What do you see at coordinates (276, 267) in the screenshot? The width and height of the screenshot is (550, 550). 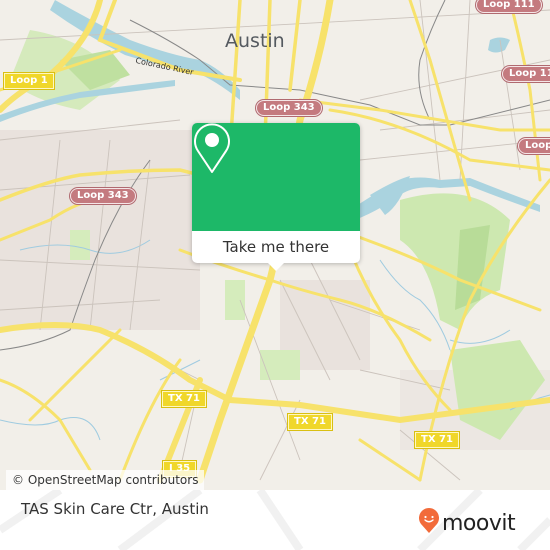 I see `popup-pointer` at bounding box center [276, 267].